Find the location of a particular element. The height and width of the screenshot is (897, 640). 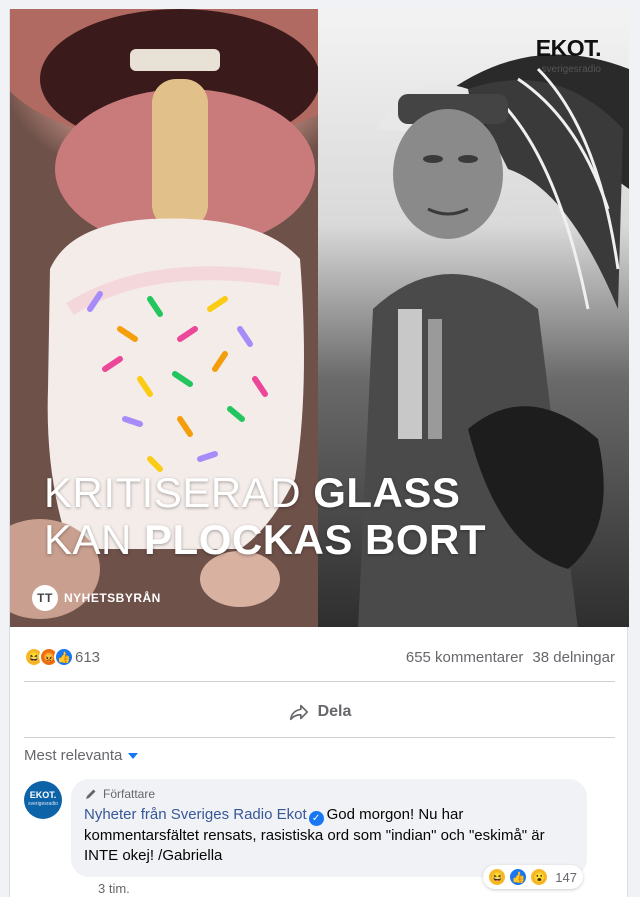

share-button: Dela is located at coordinates (319, 712).